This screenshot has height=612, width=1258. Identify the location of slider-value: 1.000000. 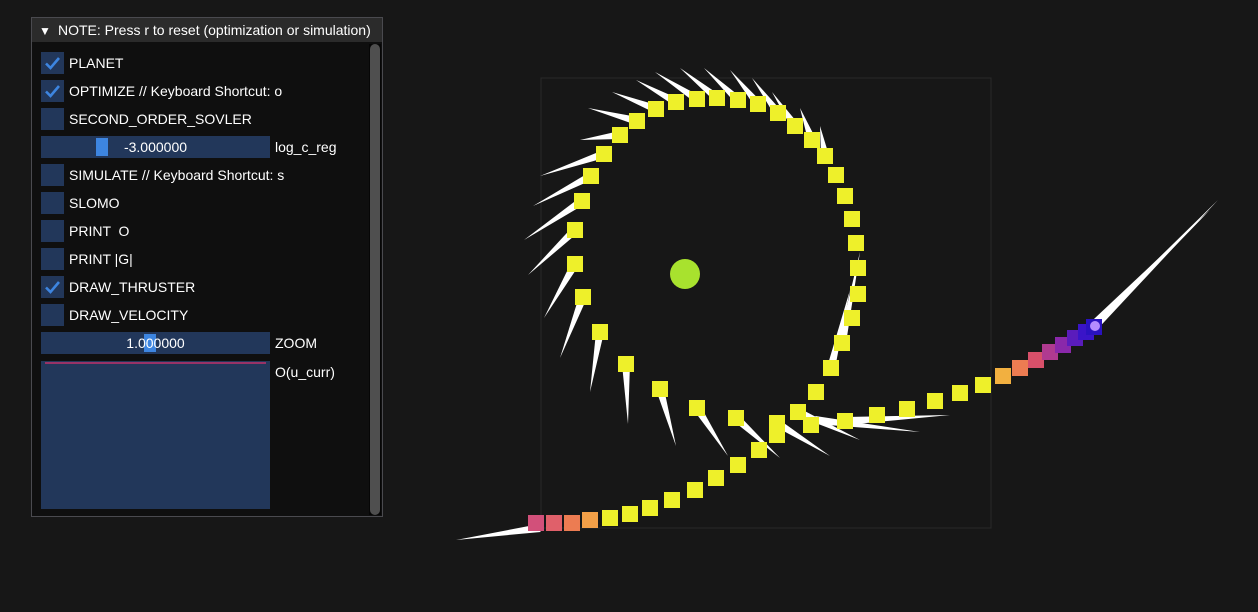
(155, 343).